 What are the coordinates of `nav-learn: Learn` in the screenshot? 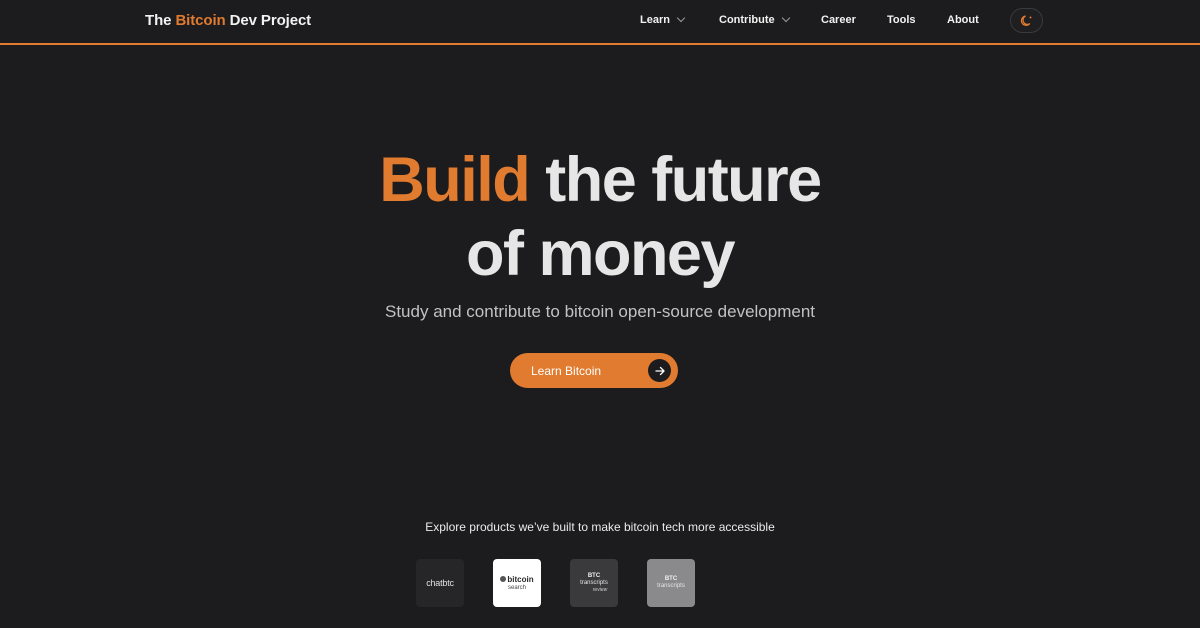 It's located at (663, 19).